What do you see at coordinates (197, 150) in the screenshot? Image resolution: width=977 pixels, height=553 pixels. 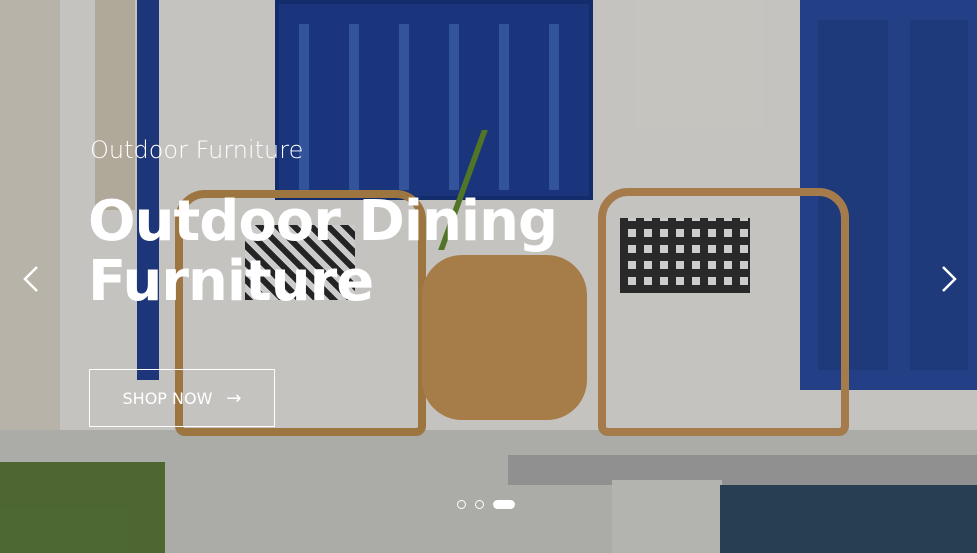 I see `slide-subtitle: Outdoor Furniture` at bounding box center [197, 150].